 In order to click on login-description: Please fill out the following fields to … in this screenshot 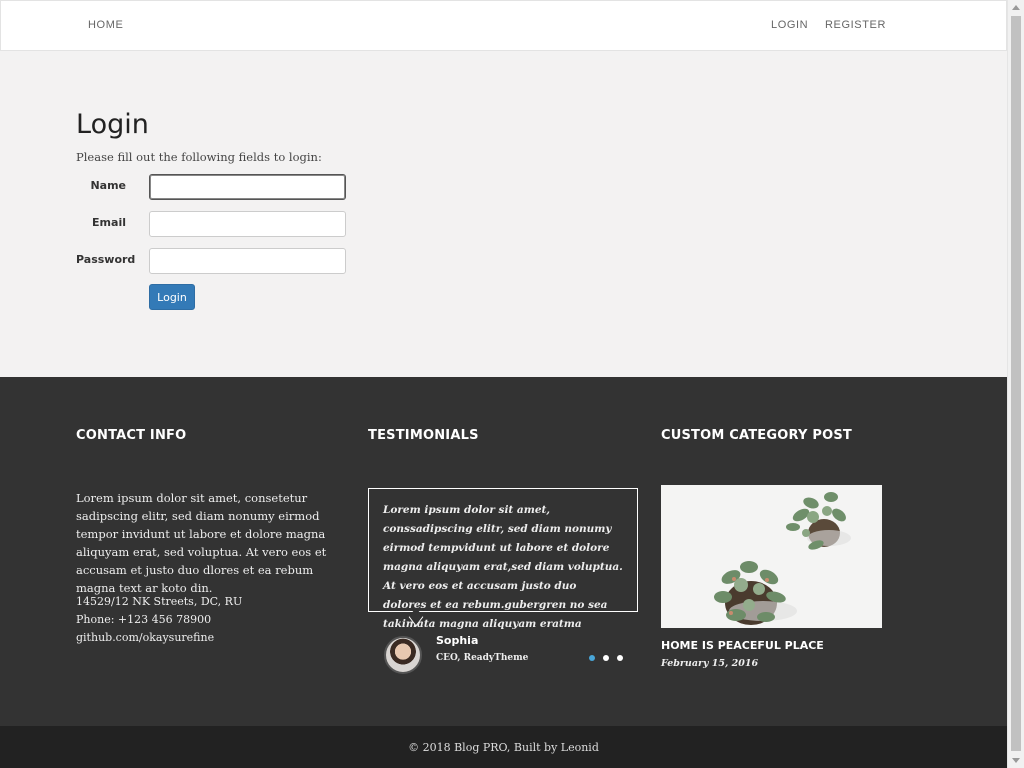, I will do `click(199, 157)`.